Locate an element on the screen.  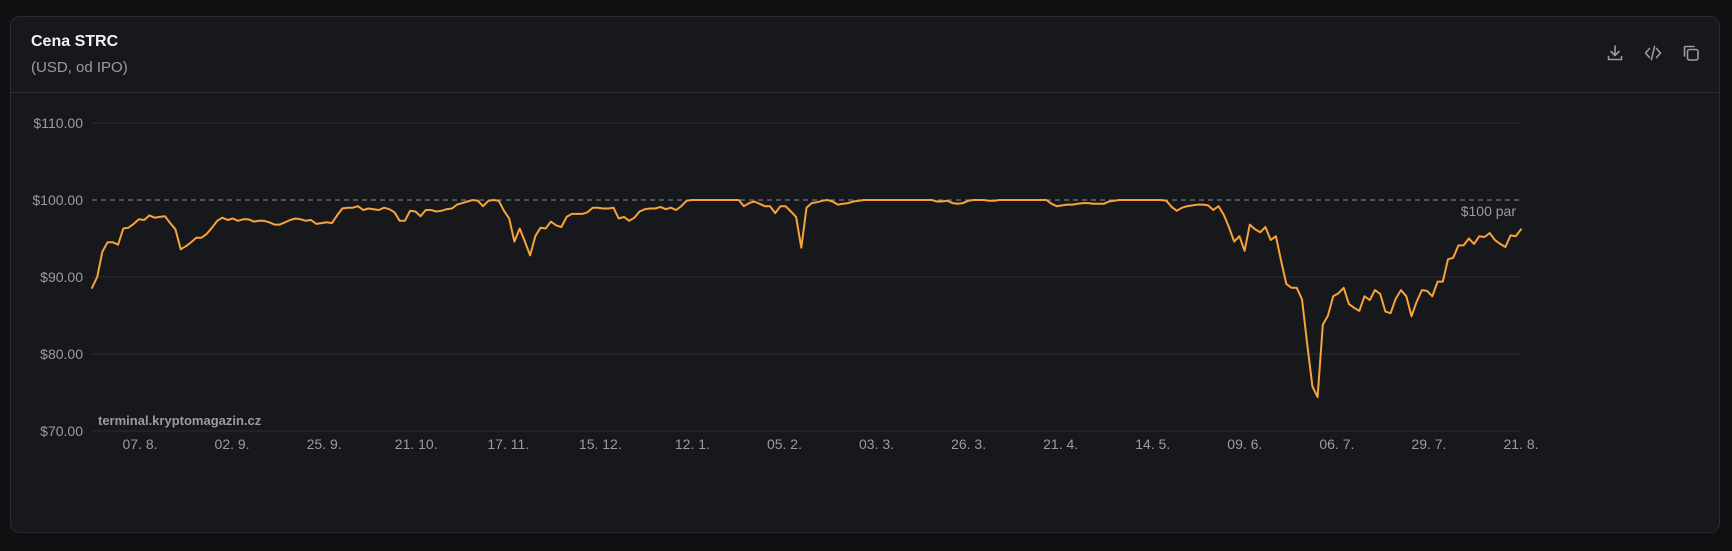
x-tick-label: 15. 12. is located at coordinates (600, 444).